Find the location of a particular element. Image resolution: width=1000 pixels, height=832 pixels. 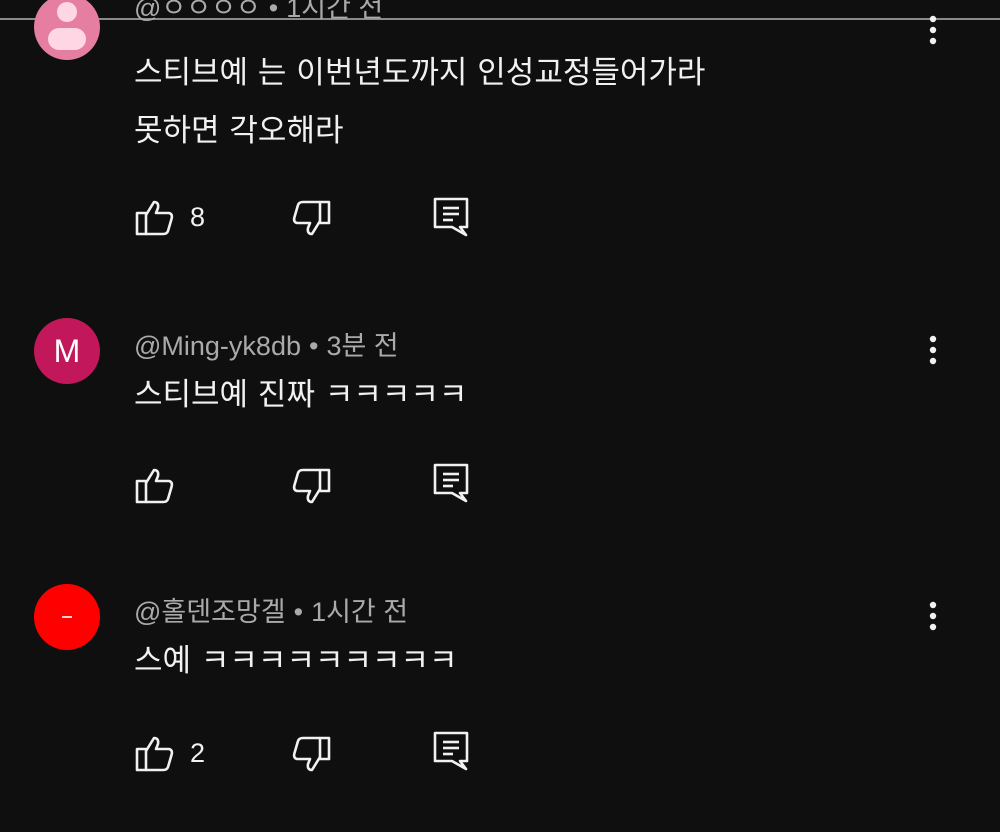

comment-meta: @홀덴조망겔 • 1시간 전 is located at coordinates (271, 609).